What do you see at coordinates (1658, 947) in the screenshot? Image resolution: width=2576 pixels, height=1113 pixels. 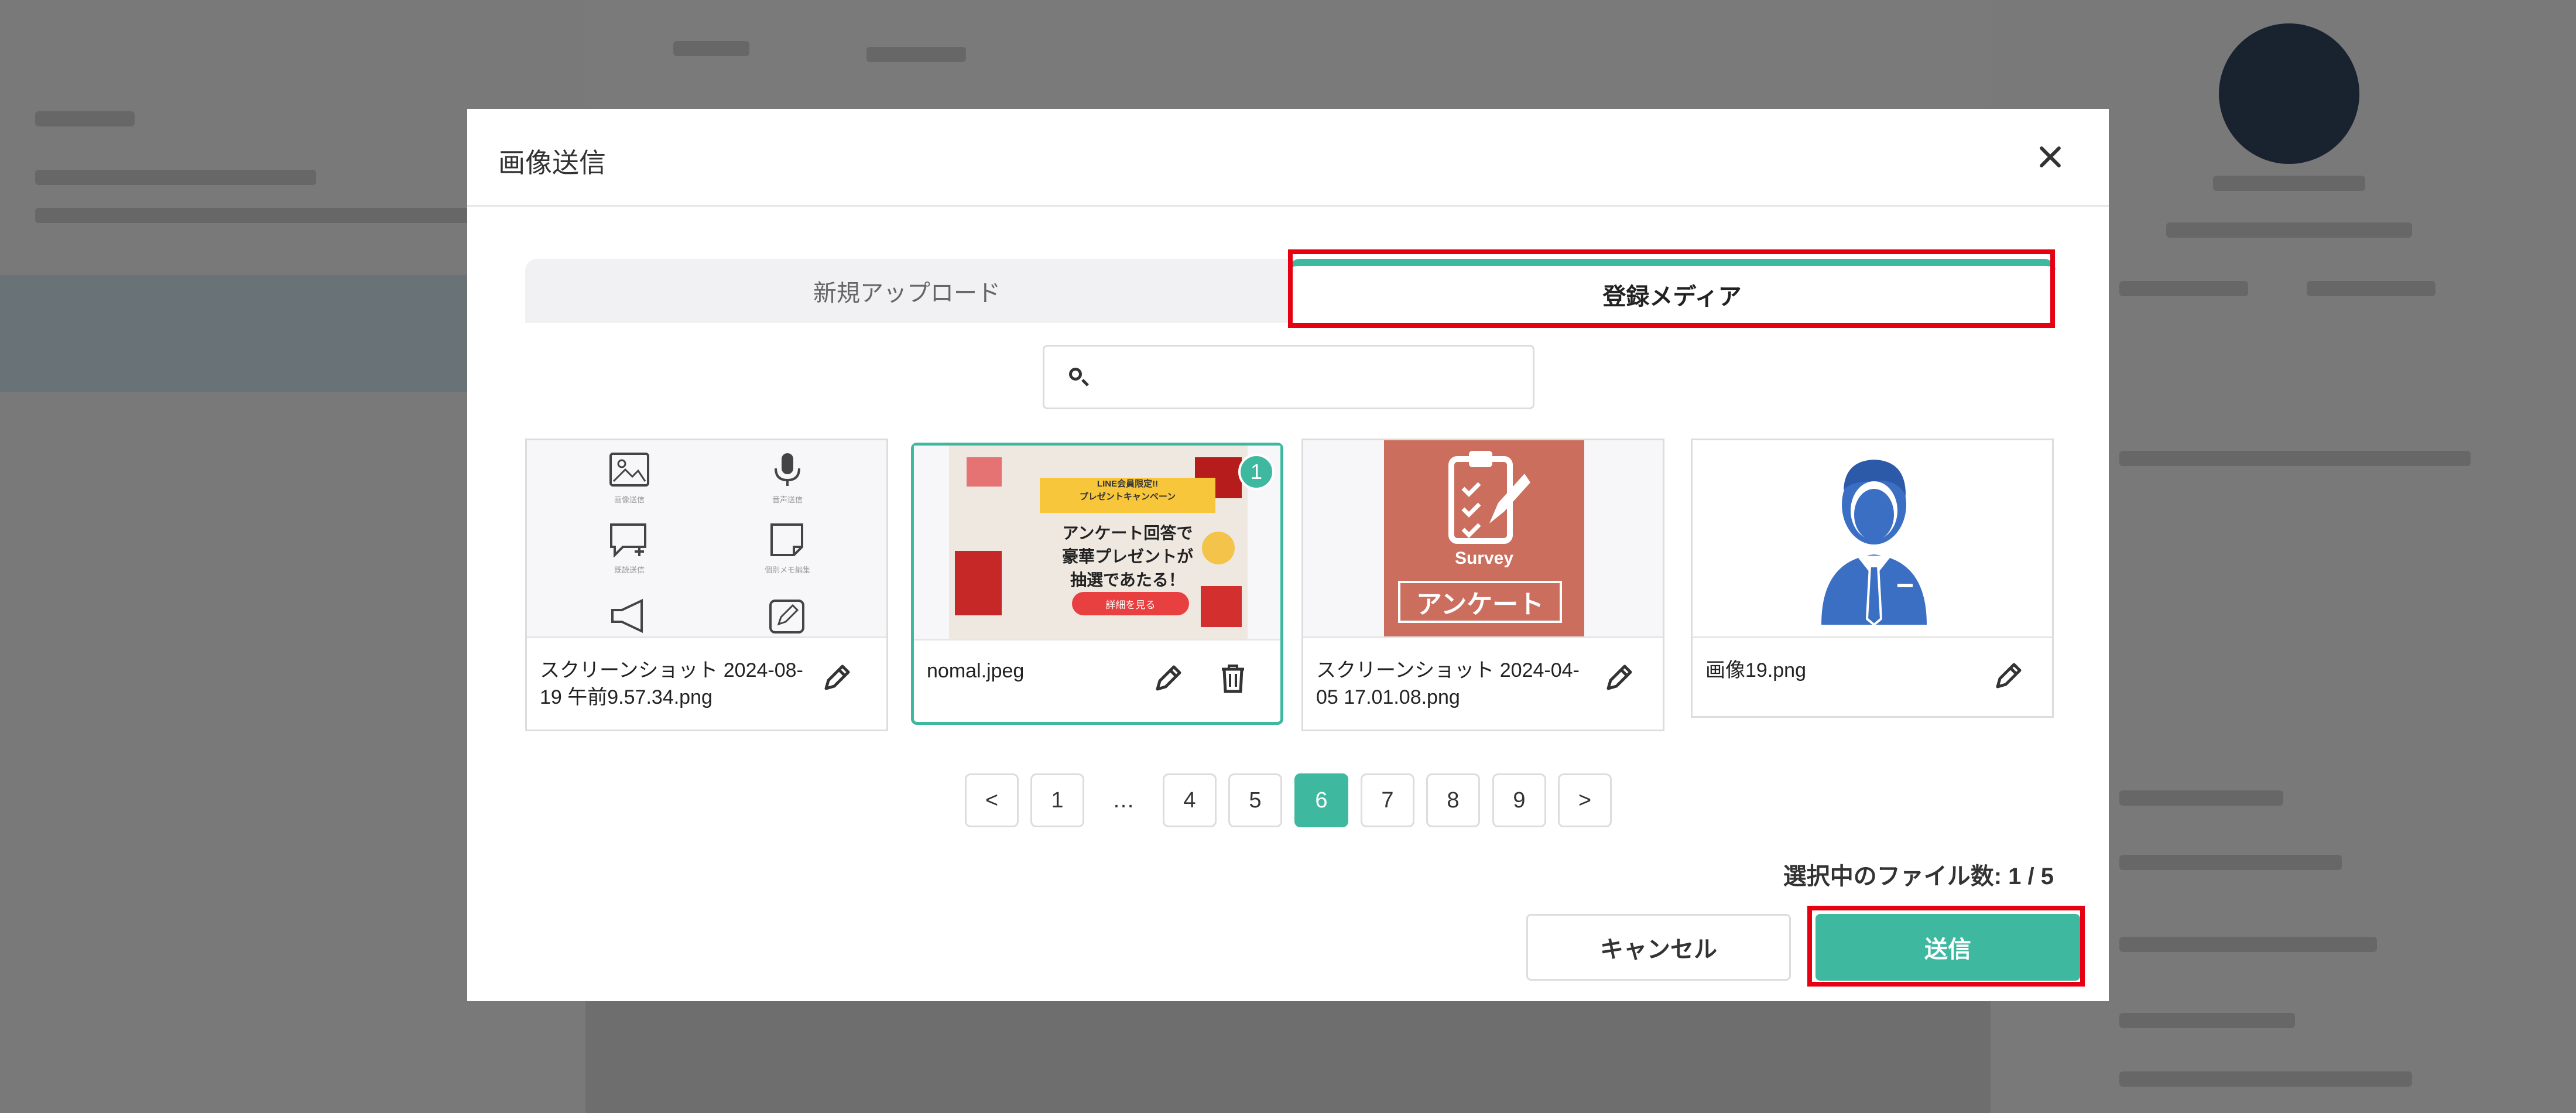 I see `cancel-button: キャンセル` at bounding box center [1658, 947].